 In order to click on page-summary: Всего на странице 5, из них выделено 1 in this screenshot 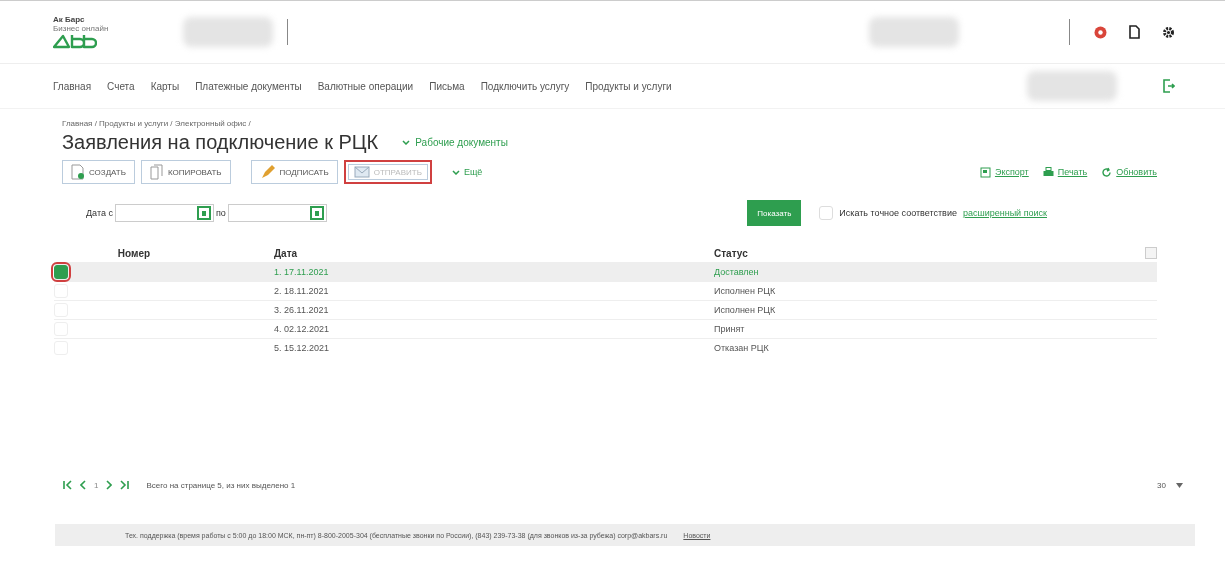, I will do `click(221, 485)`.